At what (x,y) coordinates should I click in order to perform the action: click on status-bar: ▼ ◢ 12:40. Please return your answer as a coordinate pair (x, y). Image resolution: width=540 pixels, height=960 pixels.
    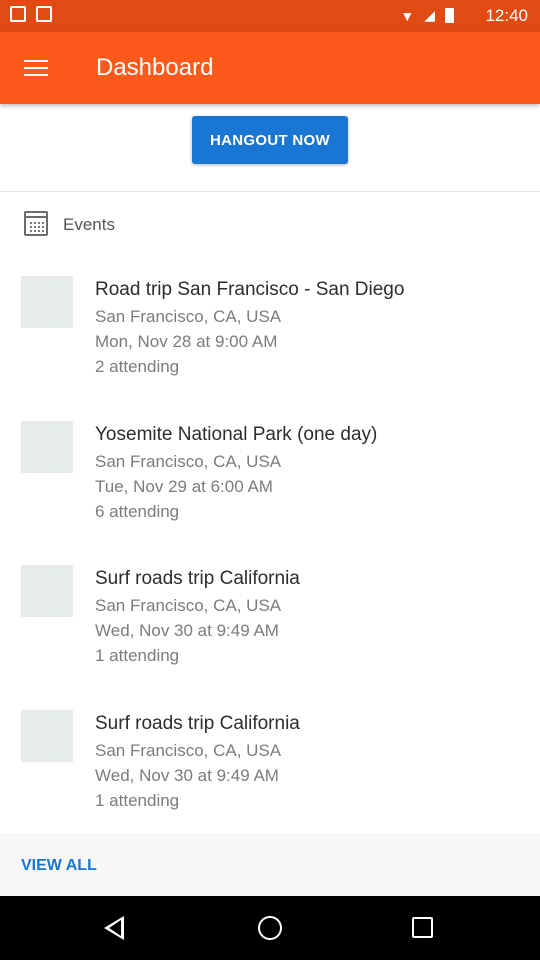
    Looking at the image, I should click on (270, 16).